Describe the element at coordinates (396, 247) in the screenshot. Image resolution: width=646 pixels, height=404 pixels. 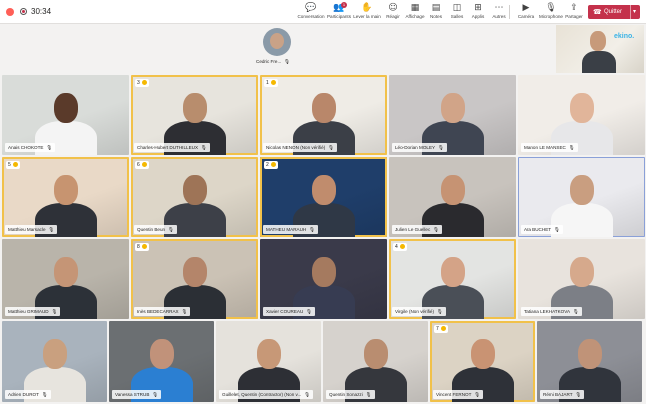
I see `hand-order: 4` at that location.